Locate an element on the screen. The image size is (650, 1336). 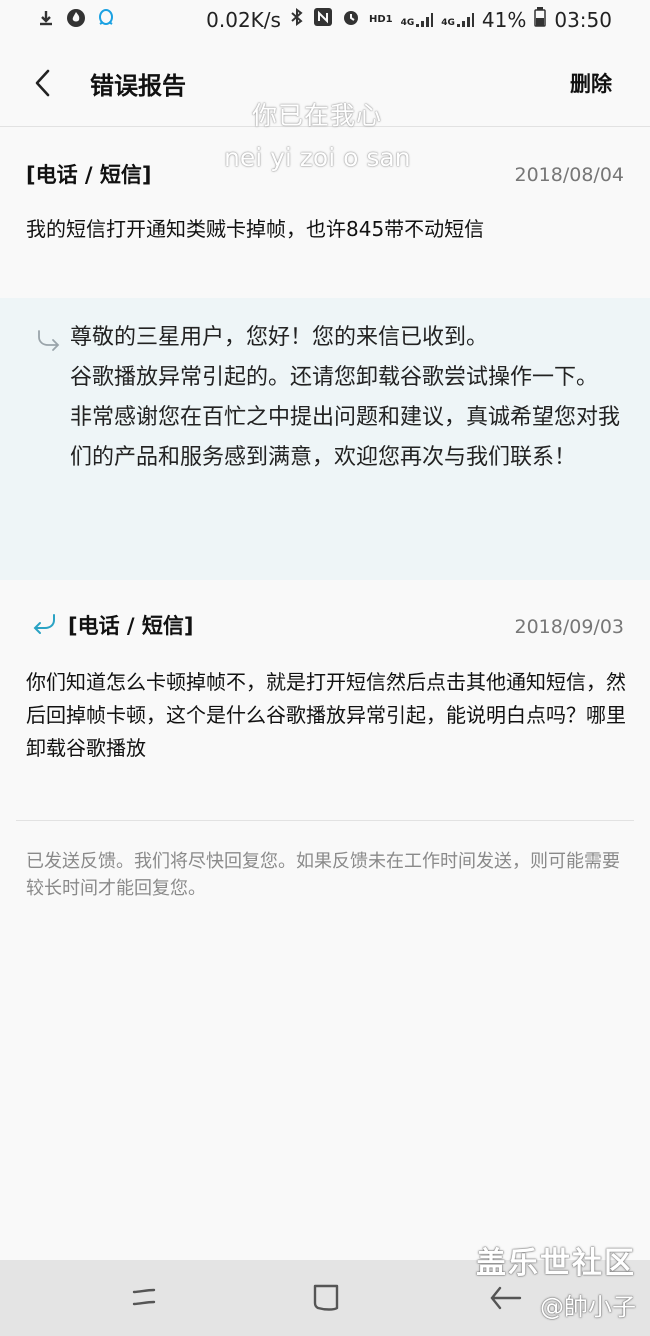
signal-1: 4G is located at coordinates (417, 20).